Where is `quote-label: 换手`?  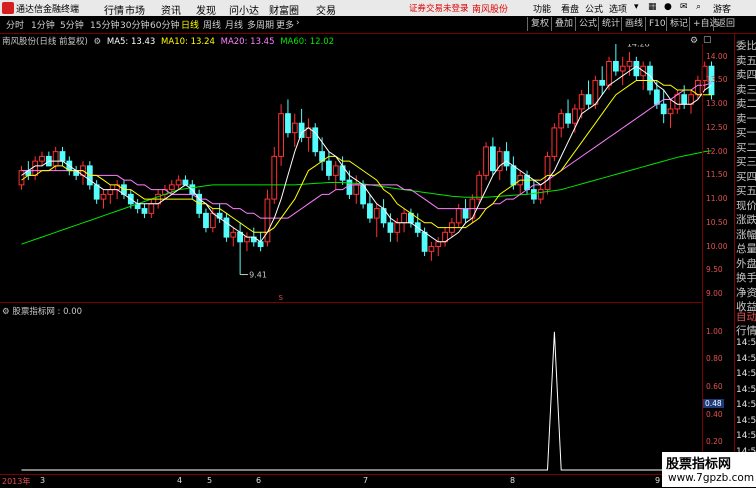
quote-label: 换手 is located at coordinates (746, 278).